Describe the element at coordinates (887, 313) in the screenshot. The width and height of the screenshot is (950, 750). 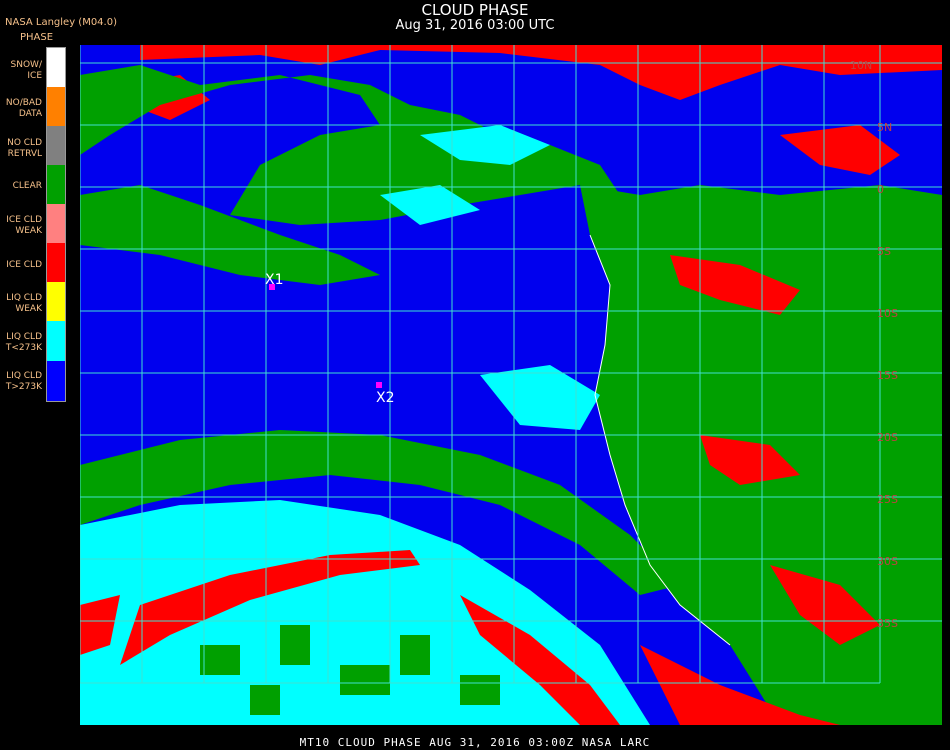
I see `lat-label: 10S` at that location.